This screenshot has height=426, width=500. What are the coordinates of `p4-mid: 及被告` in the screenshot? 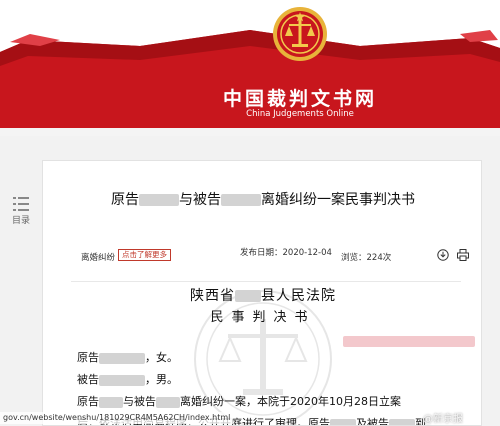 It's located at (372, 421).